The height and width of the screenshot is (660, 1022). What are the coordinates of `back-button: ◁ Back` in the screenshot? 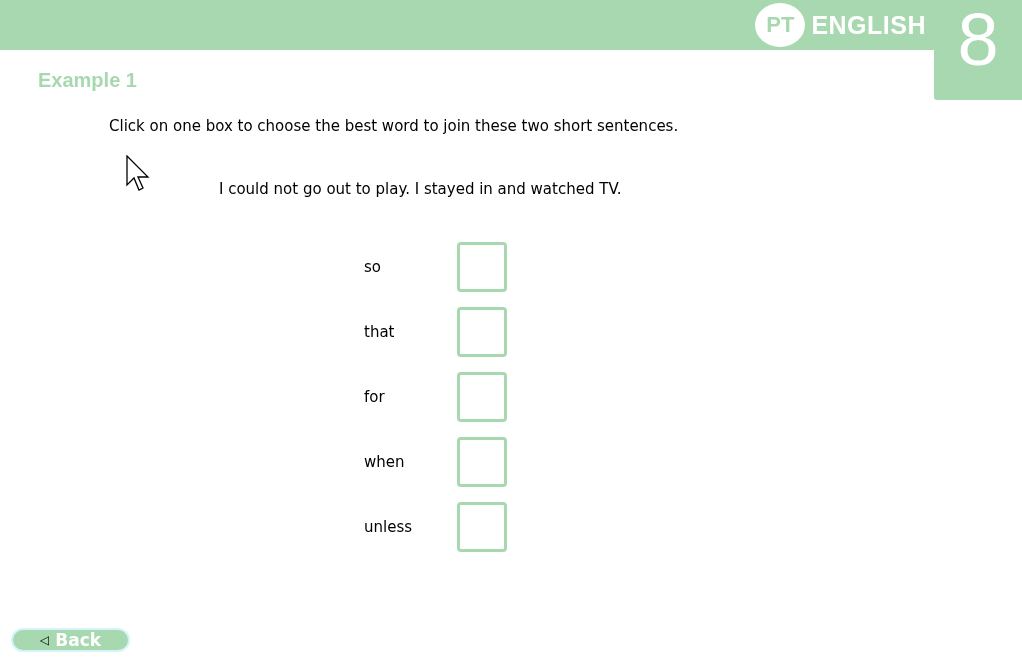 It's located at (70, 640).